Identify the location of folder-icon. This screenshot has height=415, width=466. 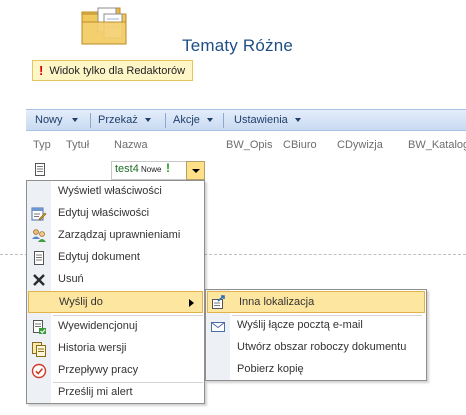
(109, 26).